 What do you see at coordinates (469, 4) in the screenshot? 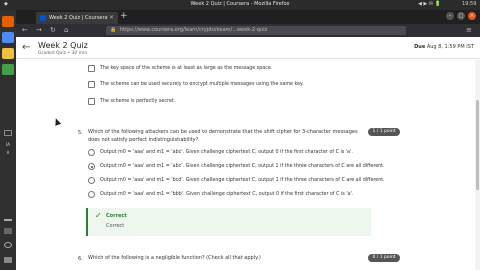
I see `clock: 19:59` at bounding box center [469, 4].